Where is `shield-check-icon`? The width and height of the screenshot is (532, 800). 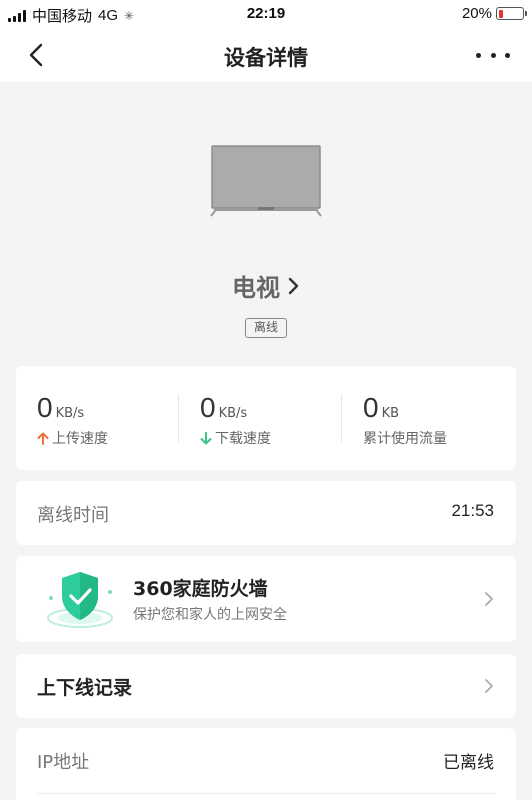
shield-check-icon is located at coordinates (80, 600).